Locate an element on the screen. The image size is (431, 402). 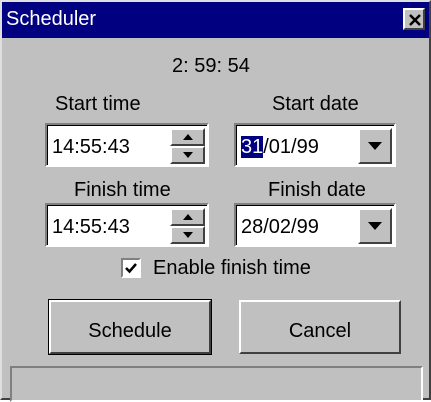
finish-date-value: 28/02/99 is located at coordinates (280, 227).